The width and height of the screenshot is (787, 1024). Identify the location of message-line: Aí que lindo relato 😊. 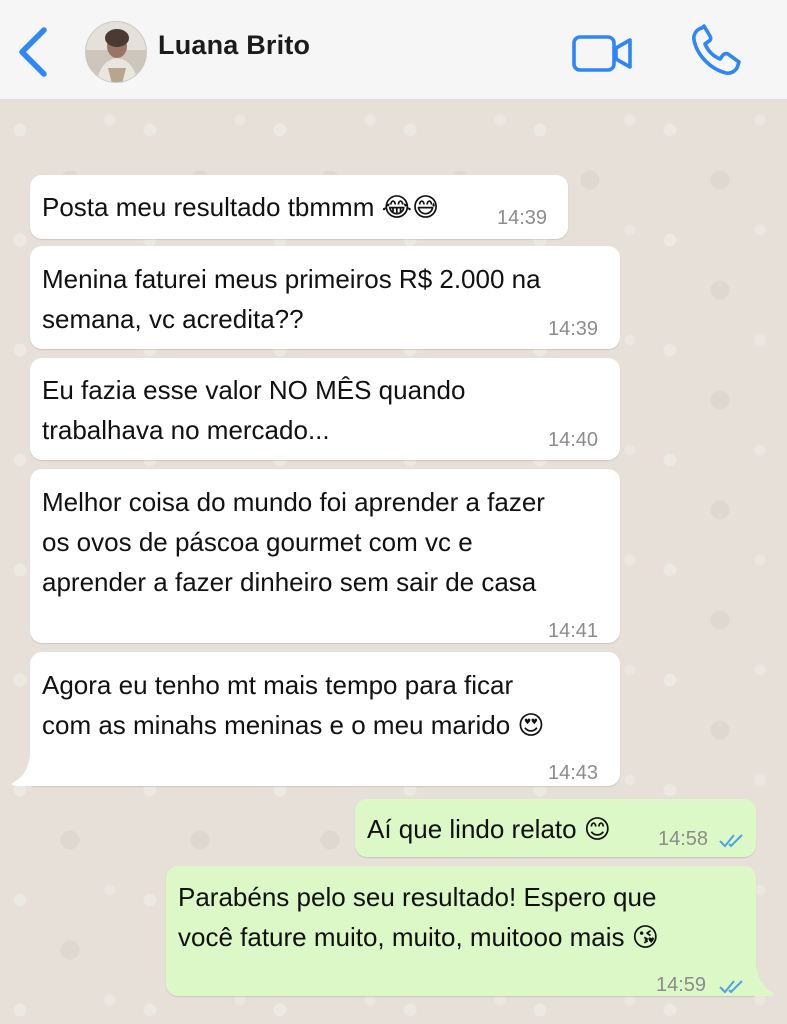
(489, 829).